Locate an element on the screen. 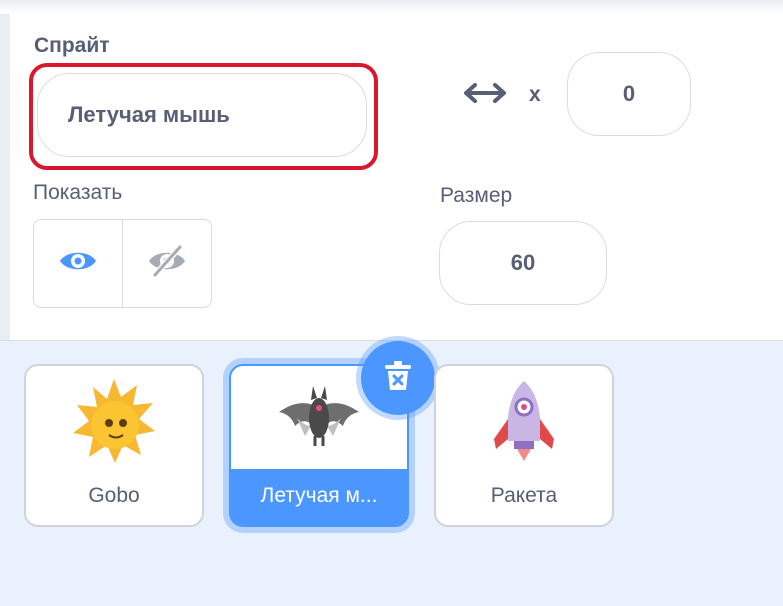 The image size is (783, 606). x-label: x is located at coordinates (535, 94).